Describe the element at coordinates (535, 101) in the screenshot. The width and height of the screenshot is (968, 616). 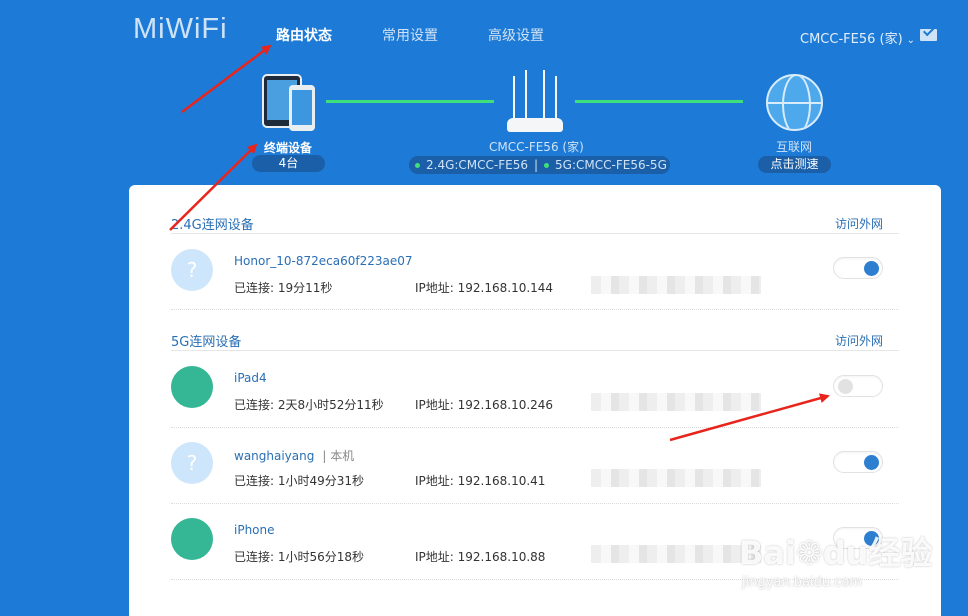
I see `router-icon` at that location.